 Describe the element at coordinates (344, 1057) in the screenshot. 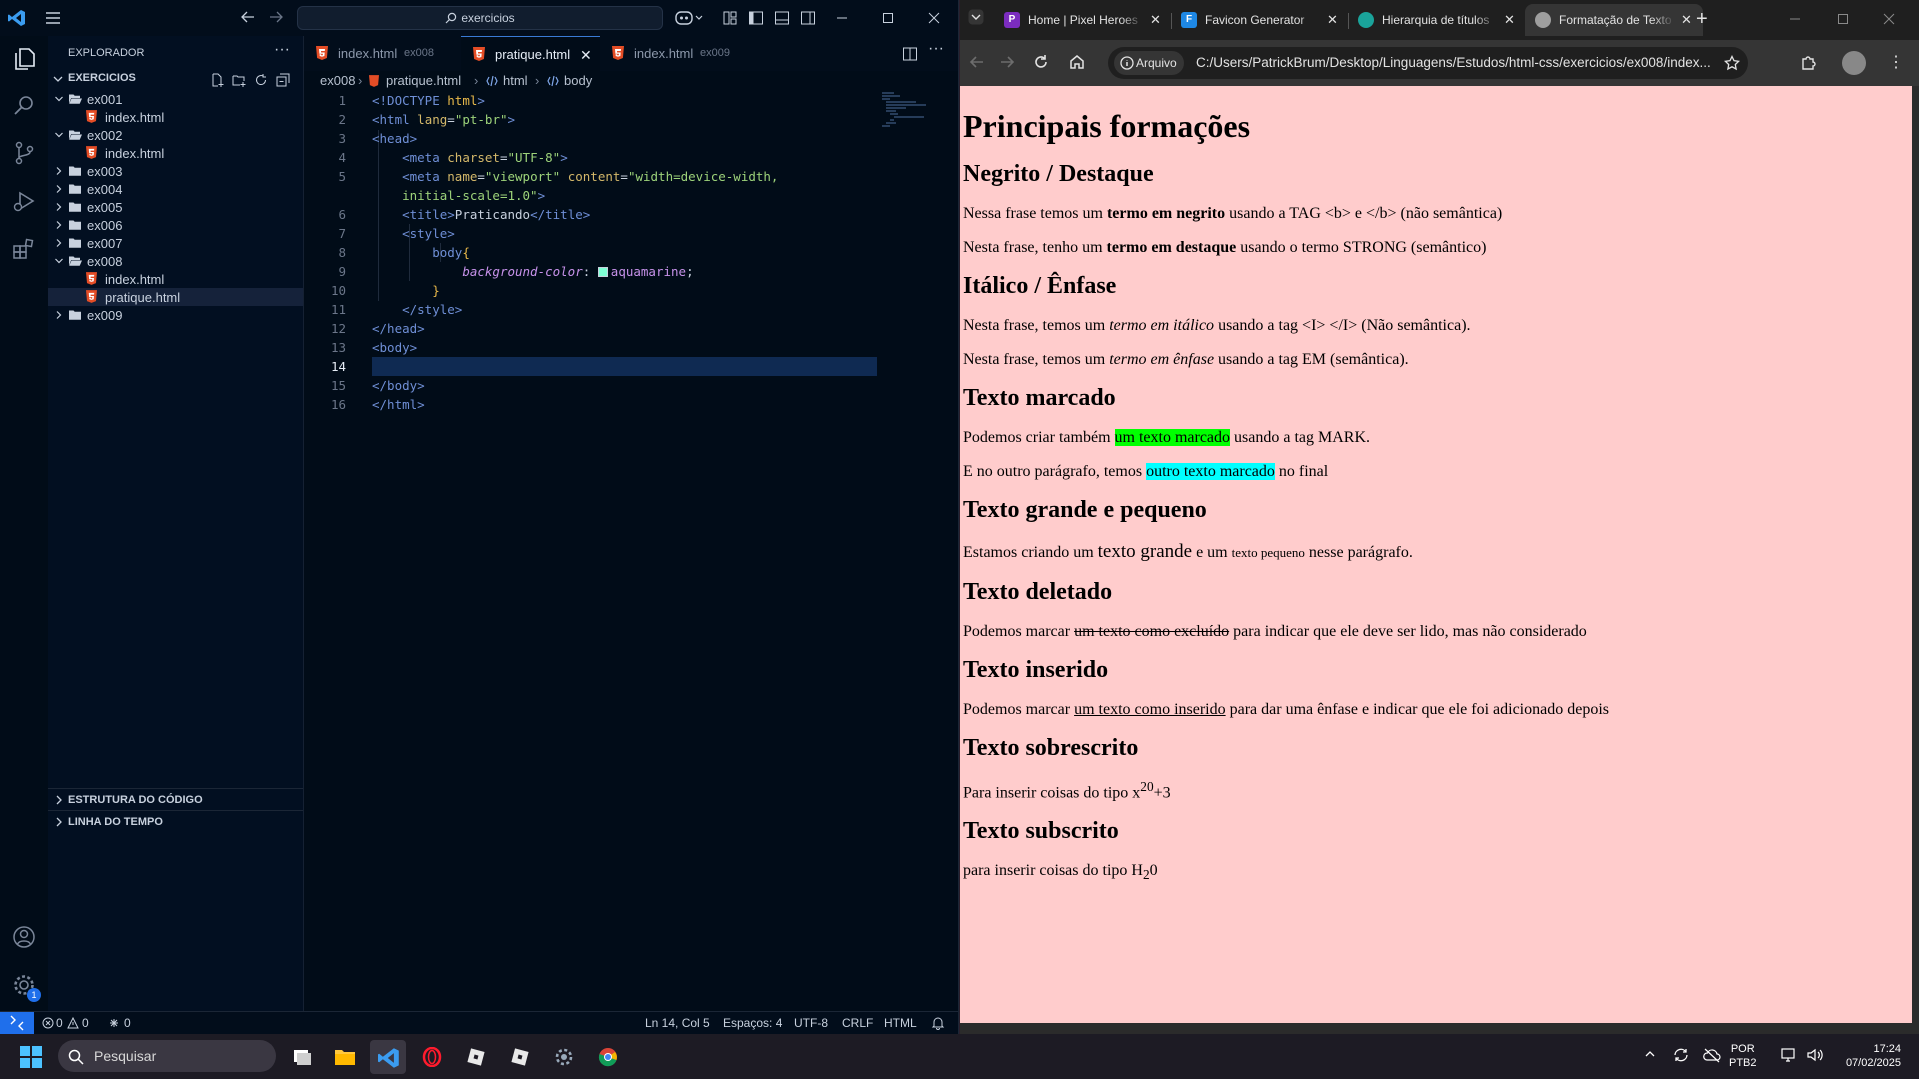

I see `file-explorer-icon` at that location.